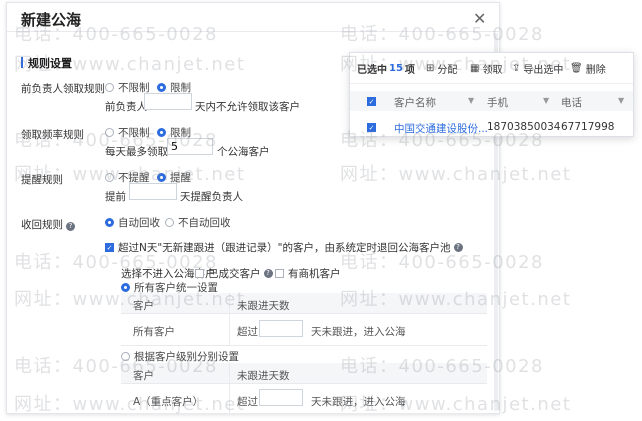  I want to click on by-level-table: 客户 未跟进天数 A（重点客户） 超过 天未跟进，进入公海, so click(304, 388).